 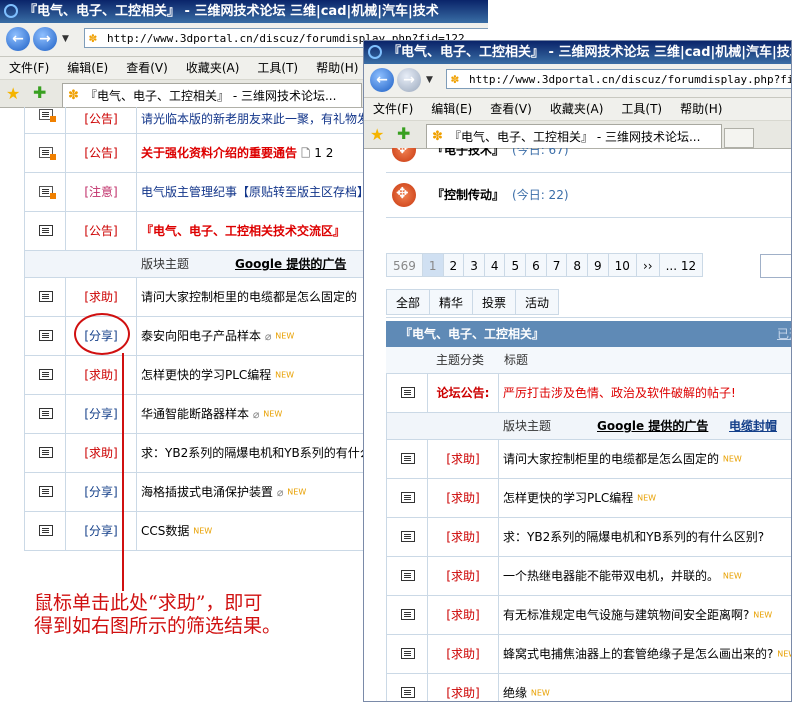 I want to click on thread-row: [求助] 蜂窝式电捕焦油器上的套管绝缘子是怎么画出来的? NEW, so click(x=589, y=654).